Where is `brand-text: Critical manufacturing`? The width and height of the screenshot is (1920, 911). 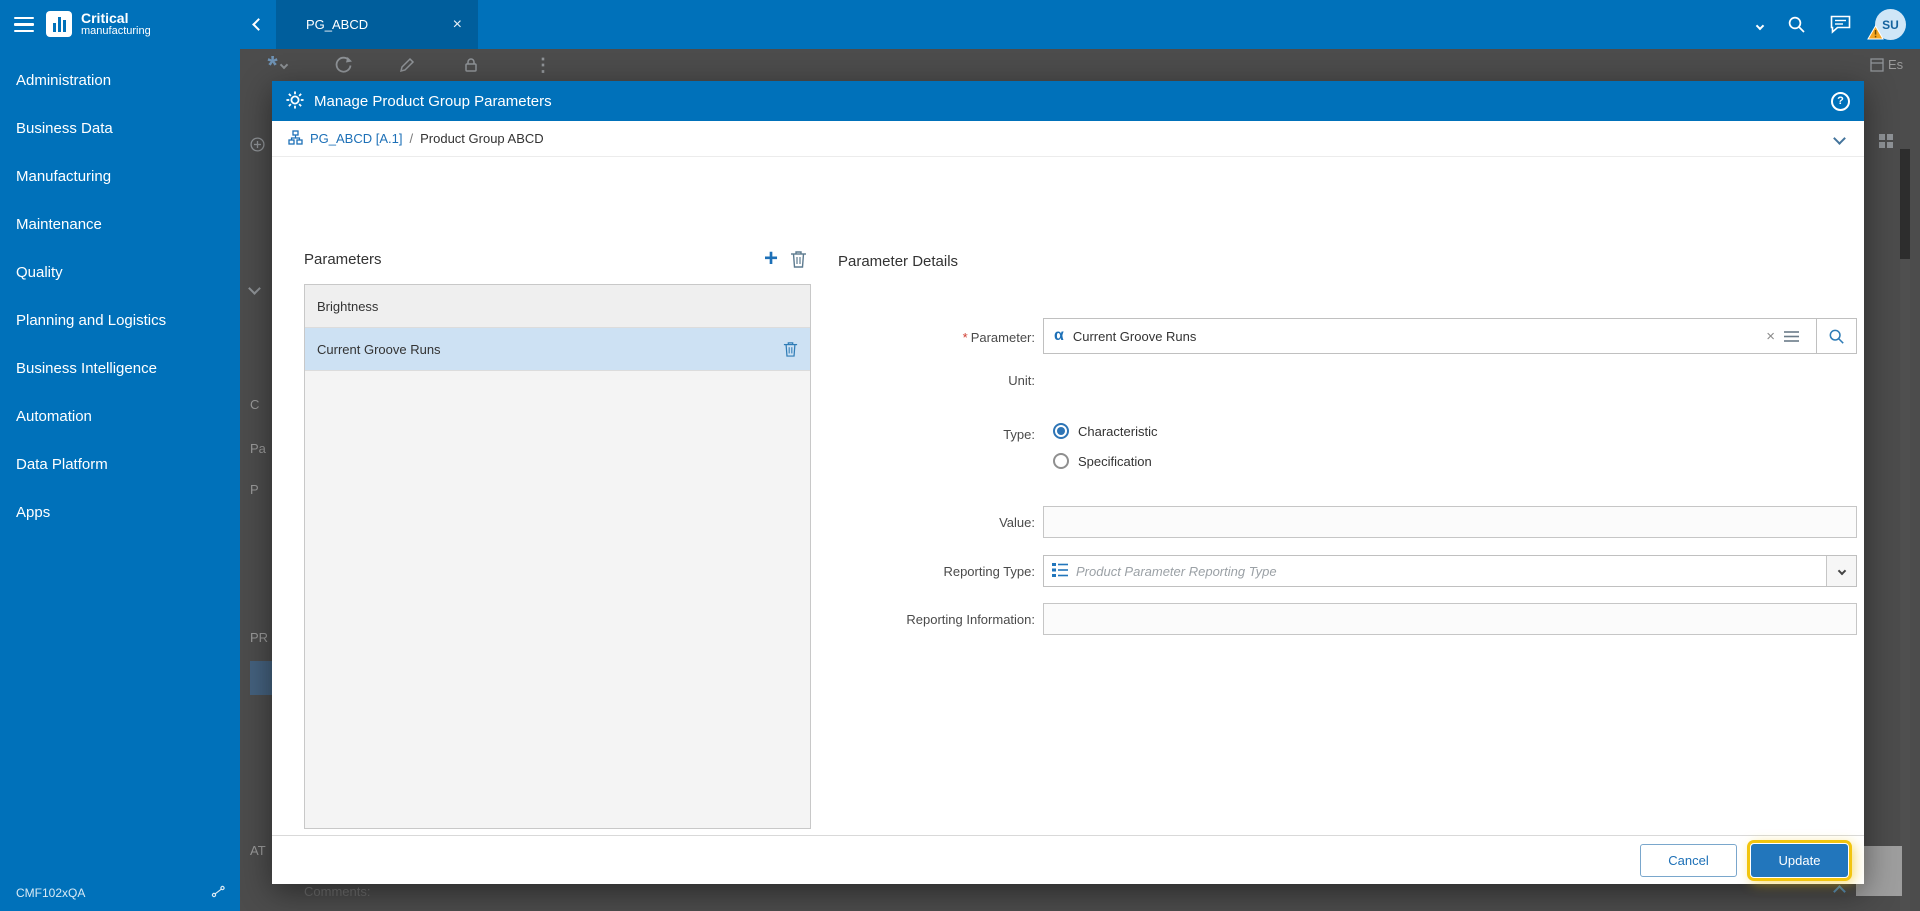
brand-text: Critical manufacturing is located at coordinates (116, 24).